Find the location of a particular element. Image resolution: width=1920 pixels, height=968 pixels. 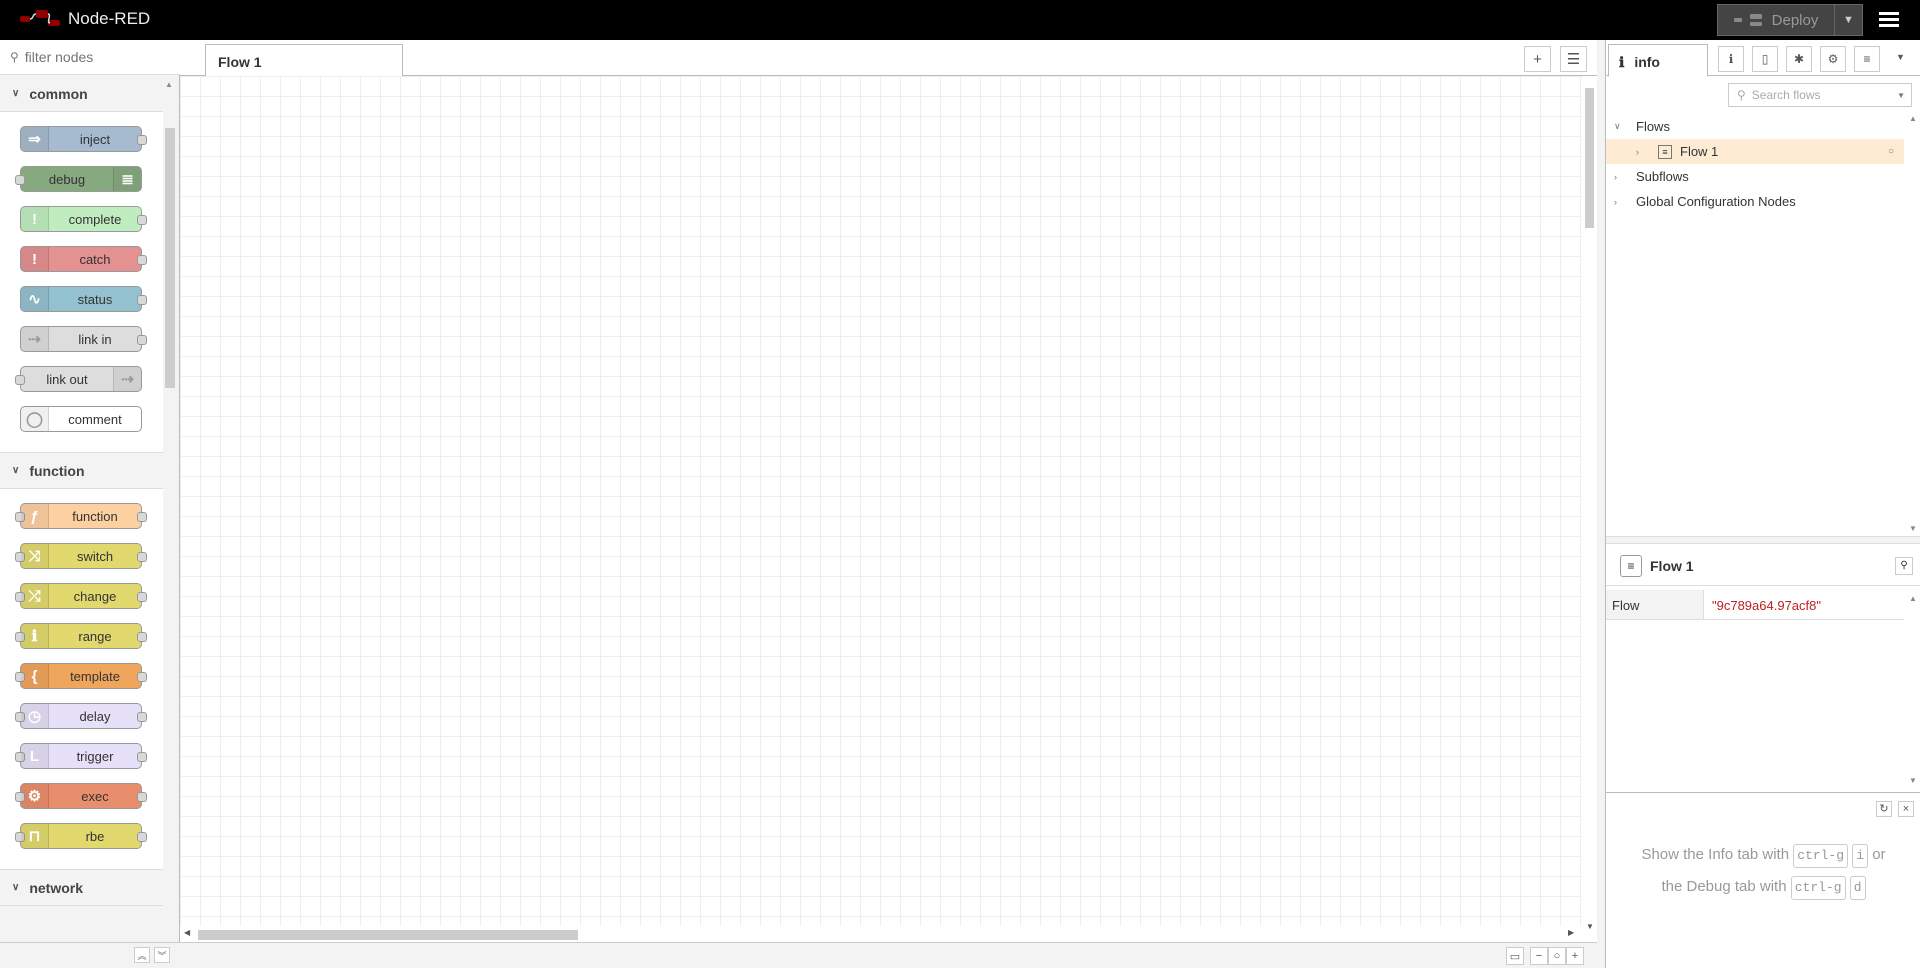

filter-nodes-input is located at coordinates (94, 57).